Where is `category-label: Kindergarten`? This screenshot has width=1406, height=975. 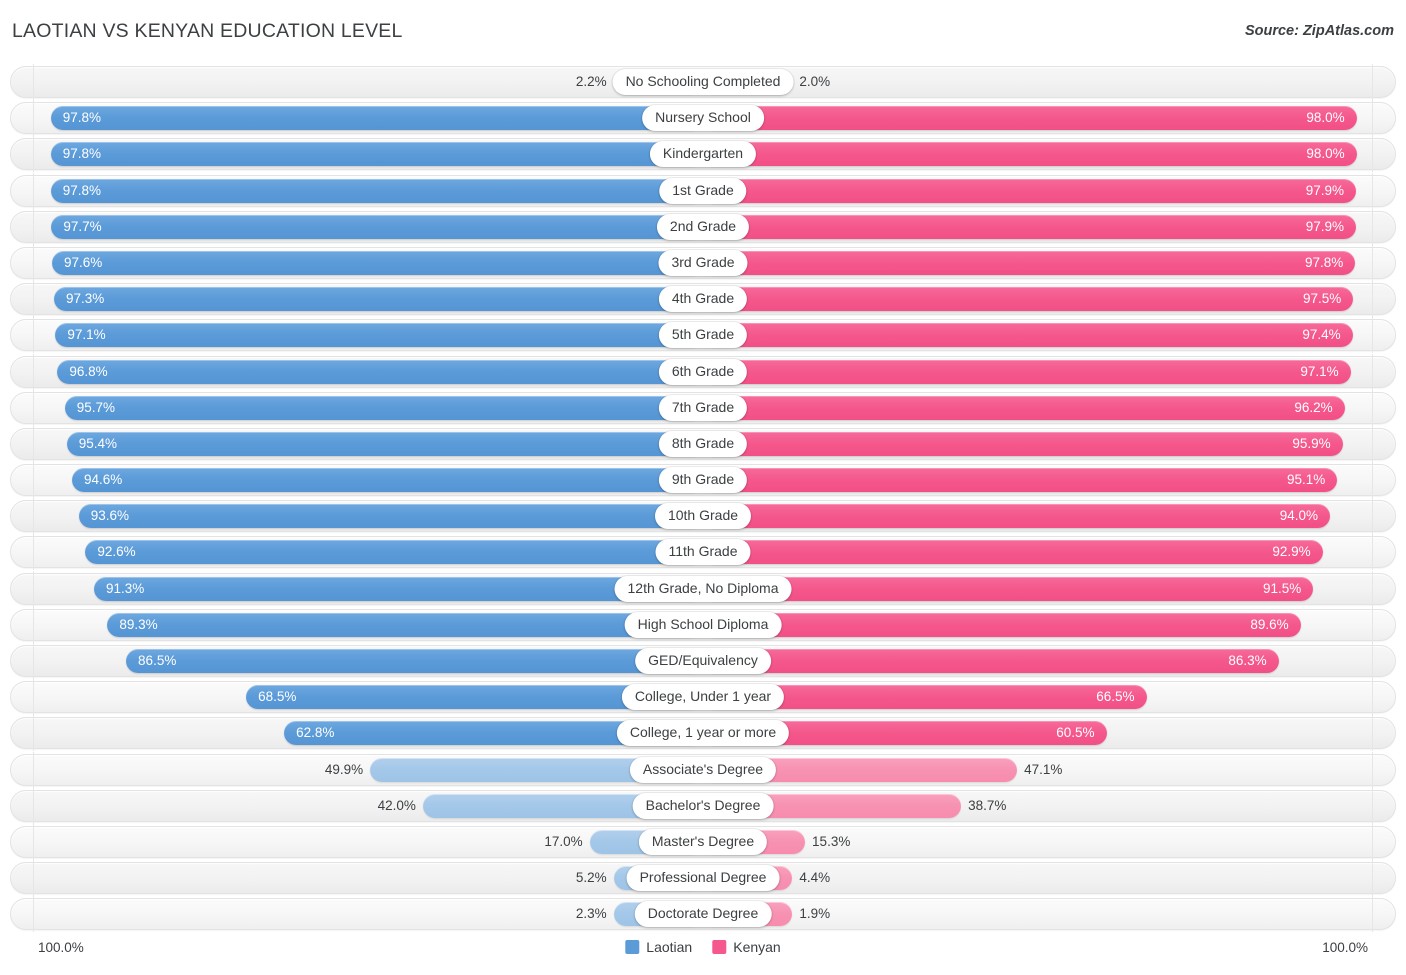
category-label: Kindergarten is located at coordinates (703, 154).